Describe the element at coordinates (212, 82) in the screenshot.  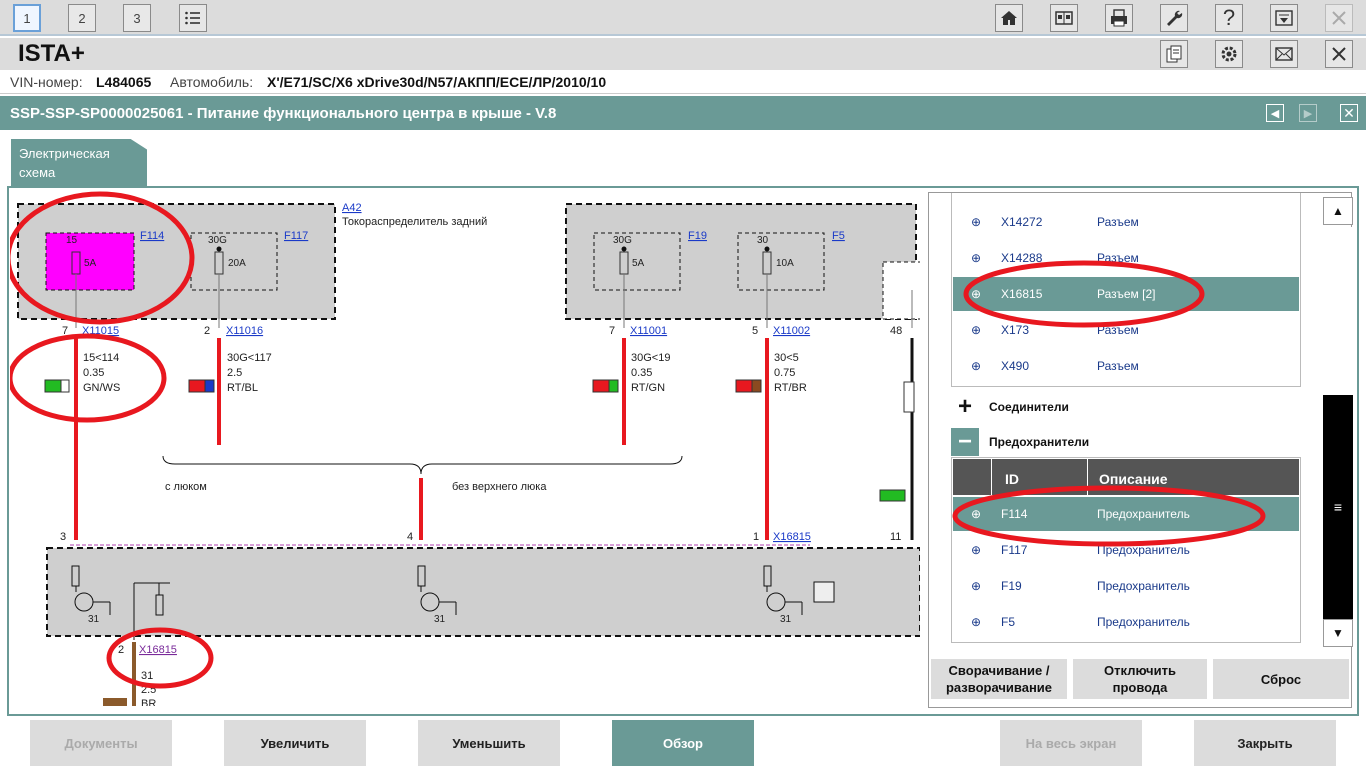
I see `car-label: Автомобиль:` at that location.